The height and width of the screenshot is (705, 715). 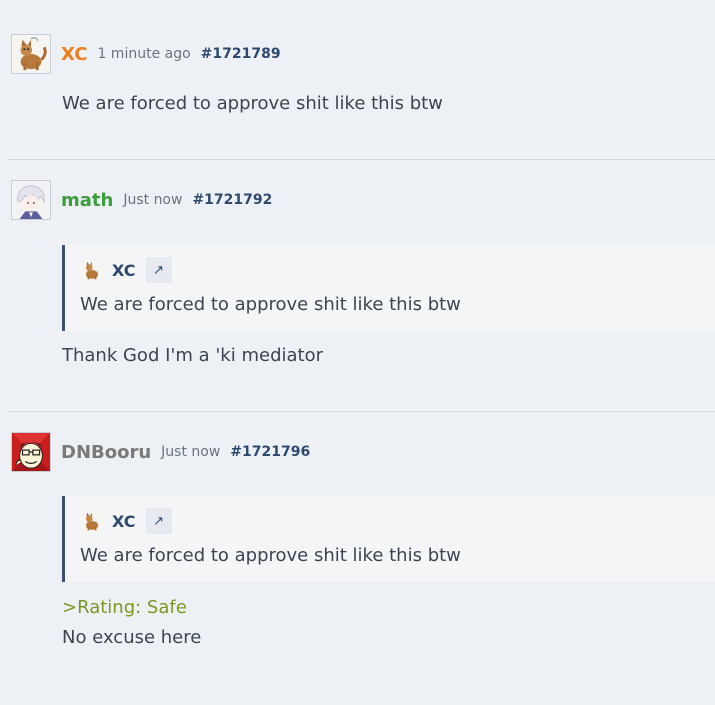 I want to click on post-timestamp: 1 minute ago, so click(x=144, y=54).